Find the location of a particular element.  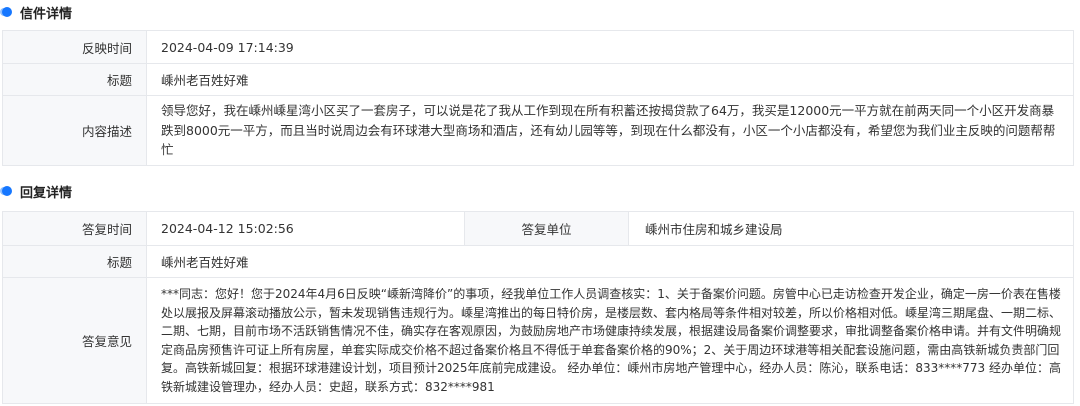

title-value: 嵊州老百姓好难 is located at coordinates (610, 79).